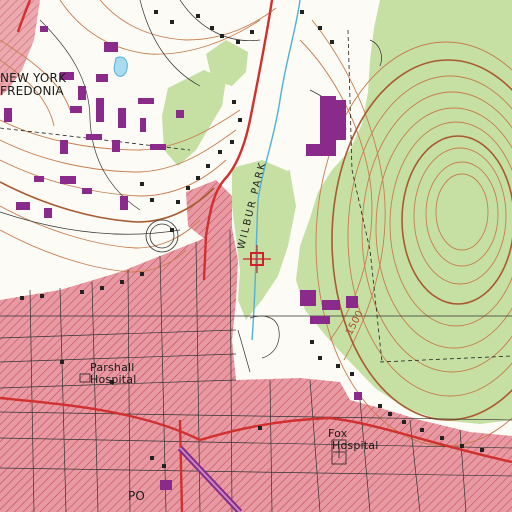  What do you see at coordinates (33, 78) in the screenshot?
I see `place-label-line1: NEW YORK` at bounding box center [33, 78].